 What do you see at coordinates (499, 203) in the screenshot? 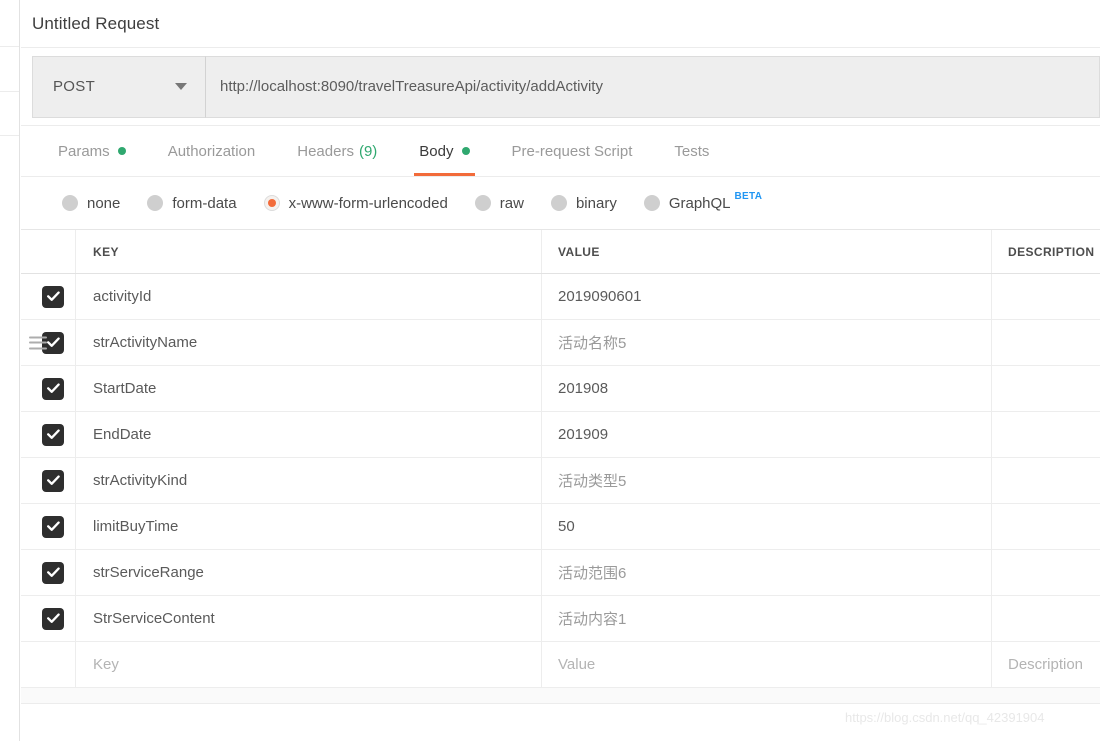
I see `body-type-radio-raw: raw` at bounding box center [499, 203].